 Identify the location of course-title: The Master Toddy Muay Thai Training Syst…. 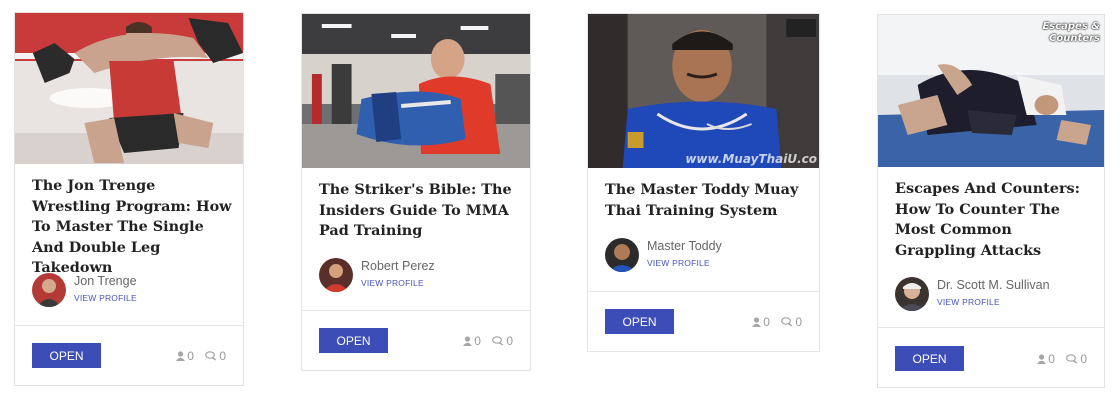
(707, 200).